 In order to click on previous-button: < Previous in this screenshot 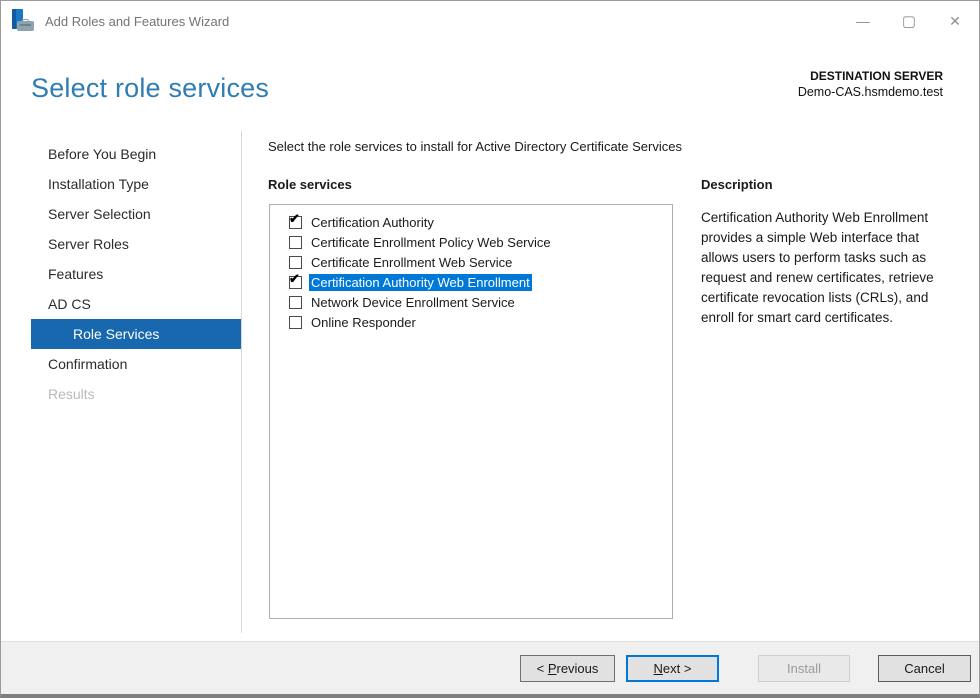, I will do `click(567, 668)`.